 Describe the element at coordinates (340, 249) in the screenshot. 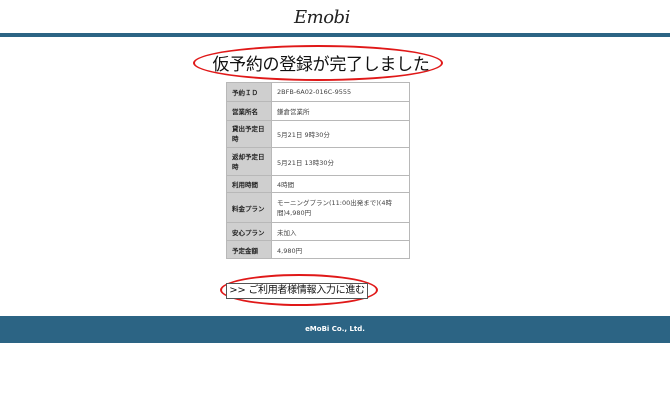

I see `row-value: 4,980円` at that location.